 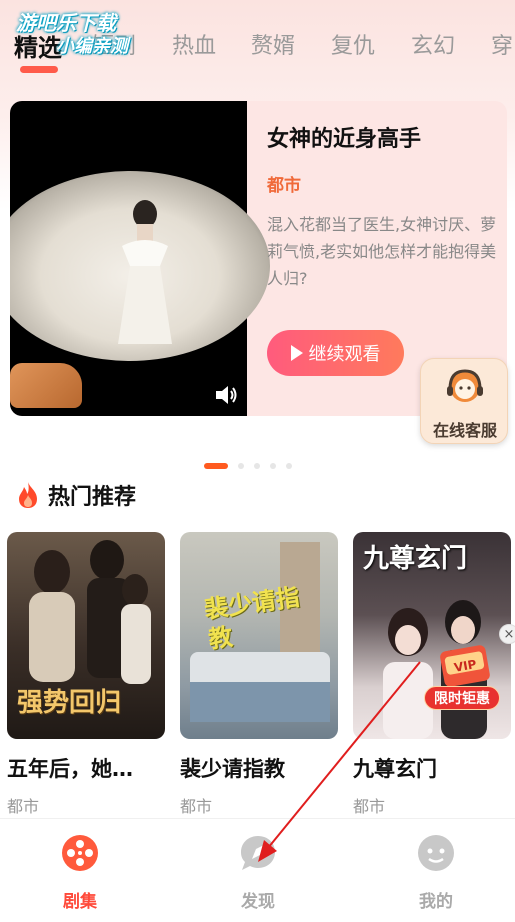 I want to click on flame-icon, so click(x=28, y=495).